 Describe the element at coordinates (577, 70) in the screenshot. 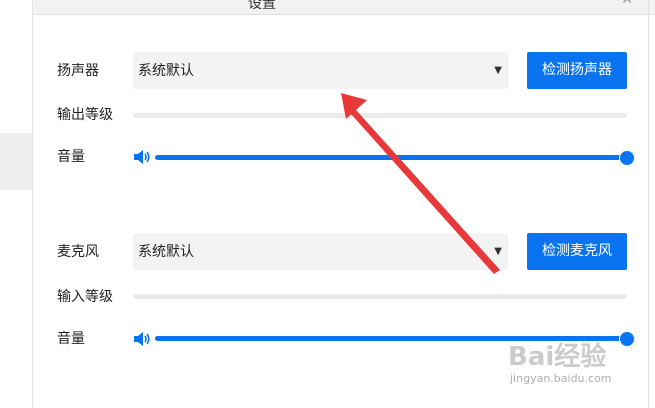

I see `test-speaker-button: 检测扬声器` at that location.